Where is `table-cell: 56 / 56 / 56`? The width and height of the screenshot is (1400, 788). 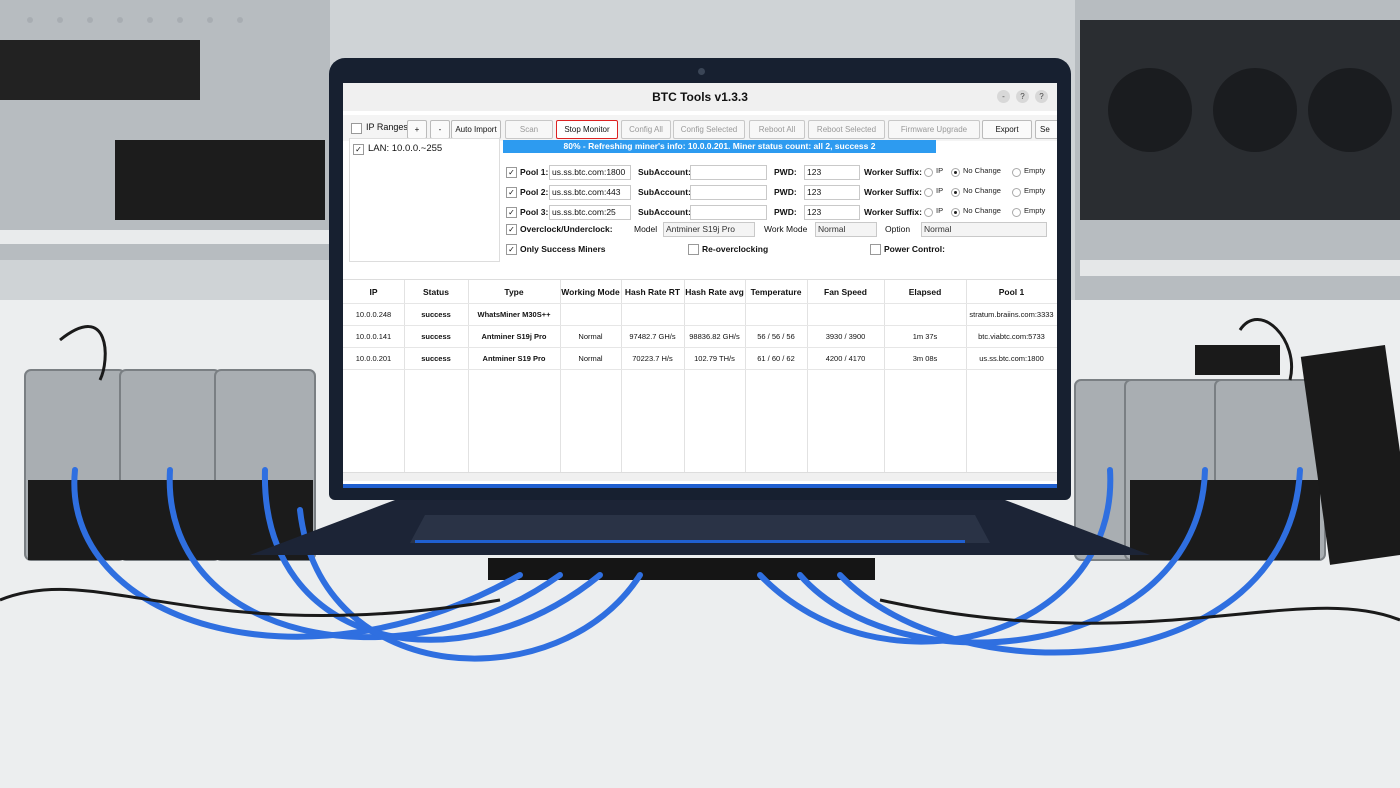
table-cell: 56 / 56 / 56 is located at coordinates (776, 336).